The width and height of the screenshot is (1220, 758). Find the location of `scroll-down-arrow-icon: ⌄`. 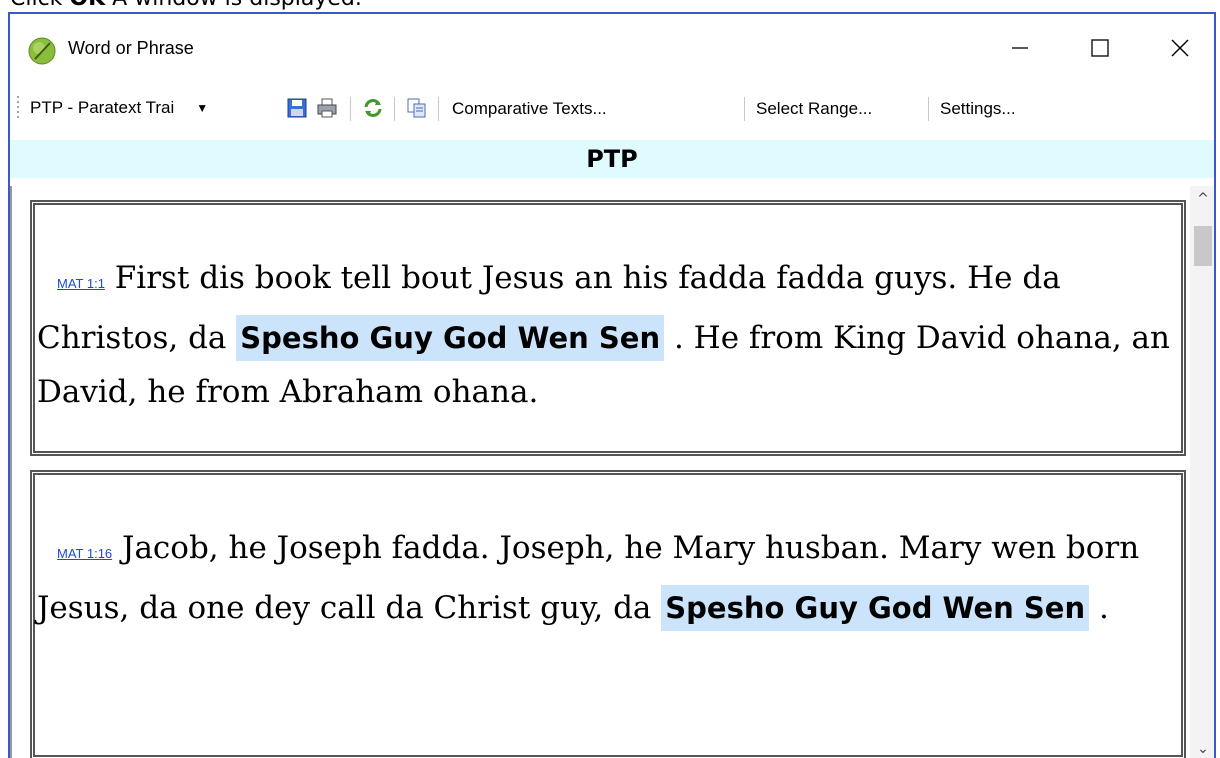

scroll-down-arrow-icon: ⌄ is located at coordinates (1202, 748).